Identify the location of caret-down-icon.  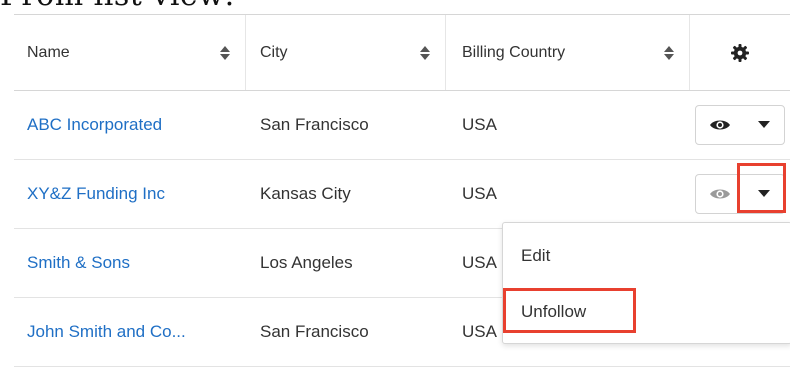
(764, 124).